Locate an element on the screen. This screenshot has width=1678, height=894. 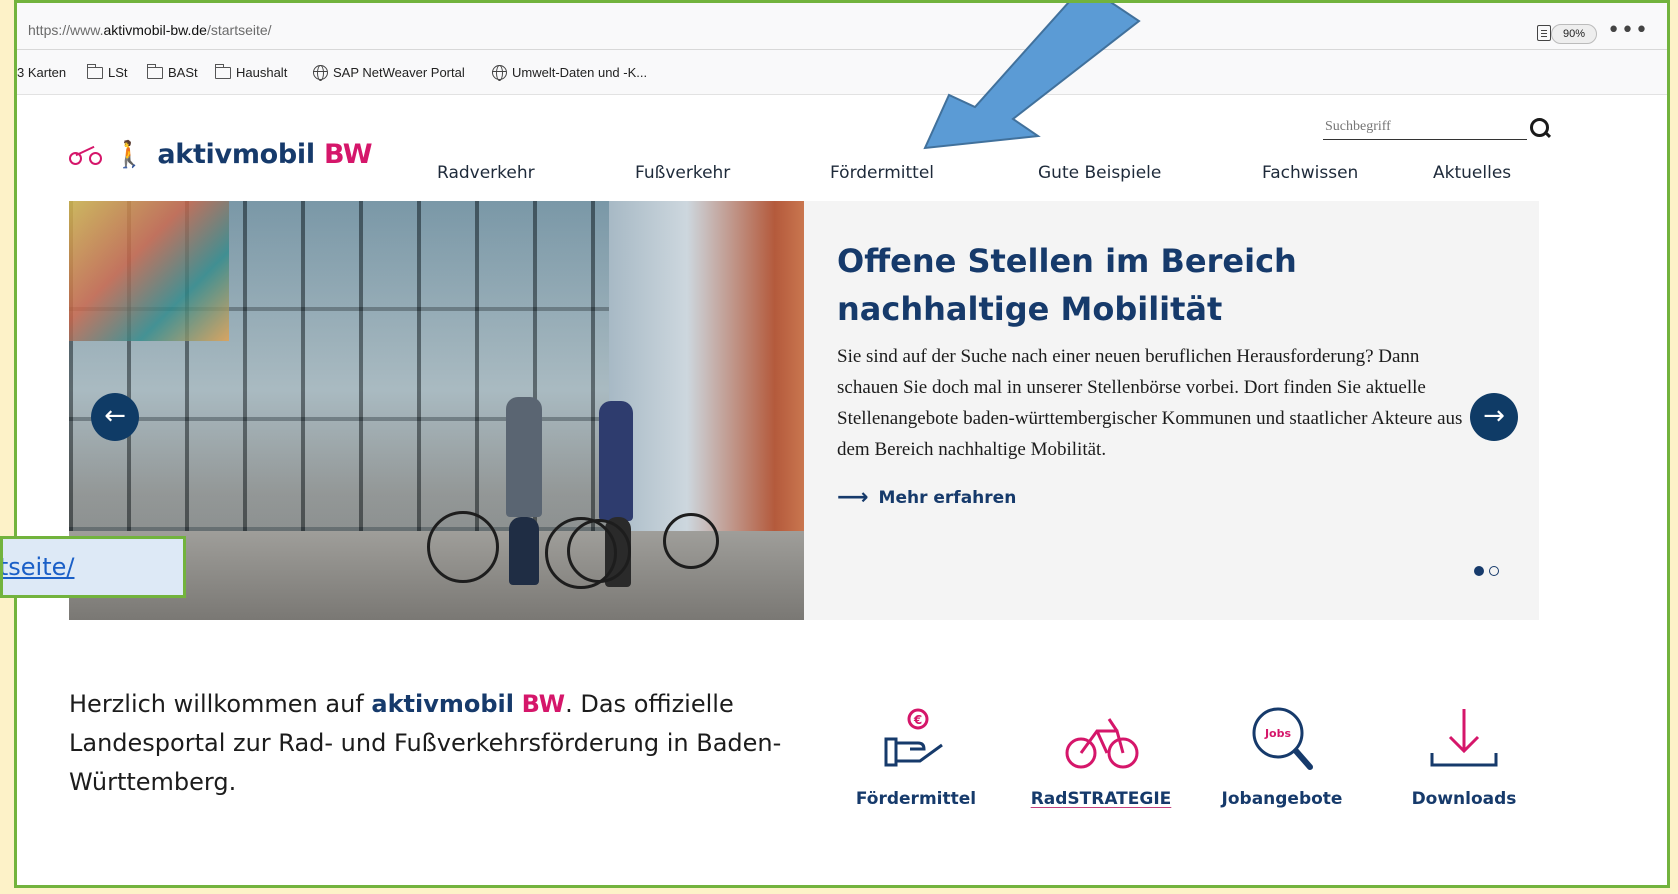
annotation-link-callout: rtseite/ is located at coordinates (93, 567).